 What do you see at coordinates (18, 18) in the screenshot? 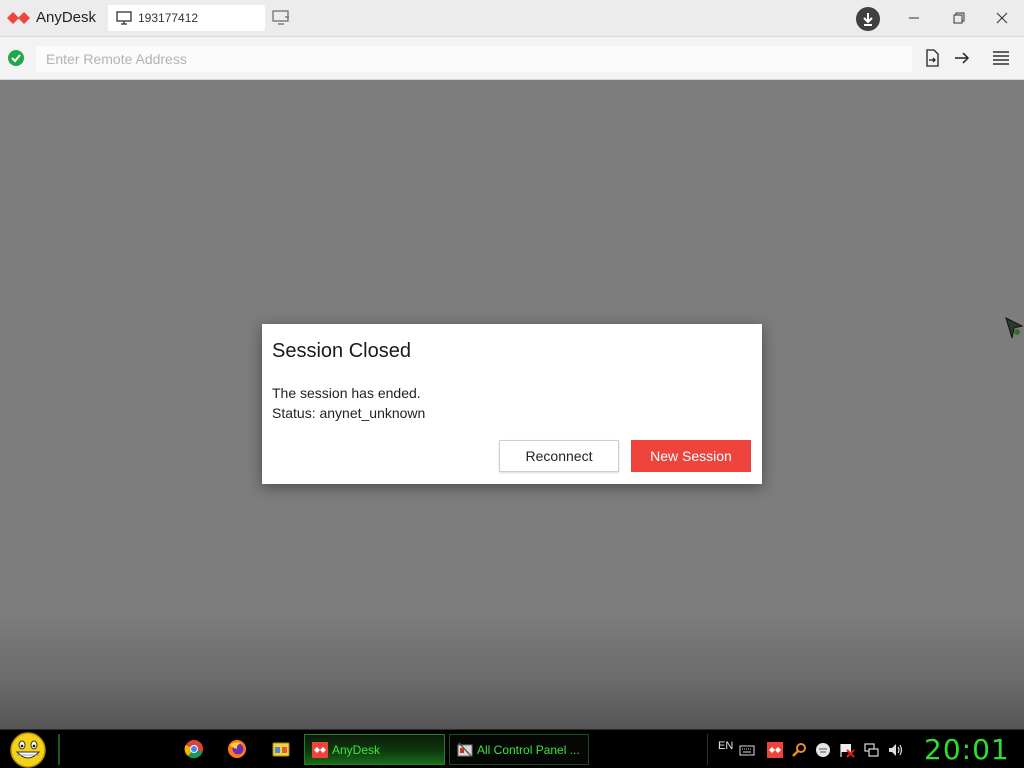
I see `anydesk-logo-icon` at bounding box center [18, 18].